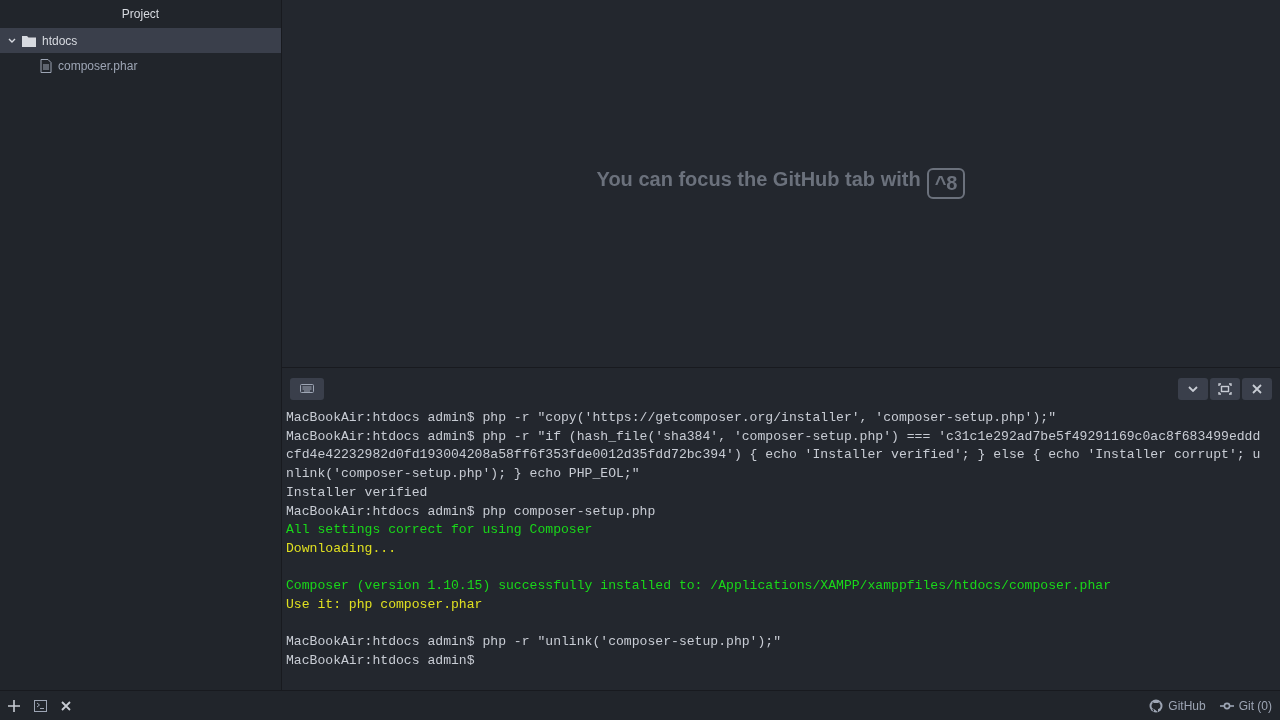 Image resolution: width=1280 pixels, height=720 pixels. I want to click on maximize-button, so click(1225, 388).